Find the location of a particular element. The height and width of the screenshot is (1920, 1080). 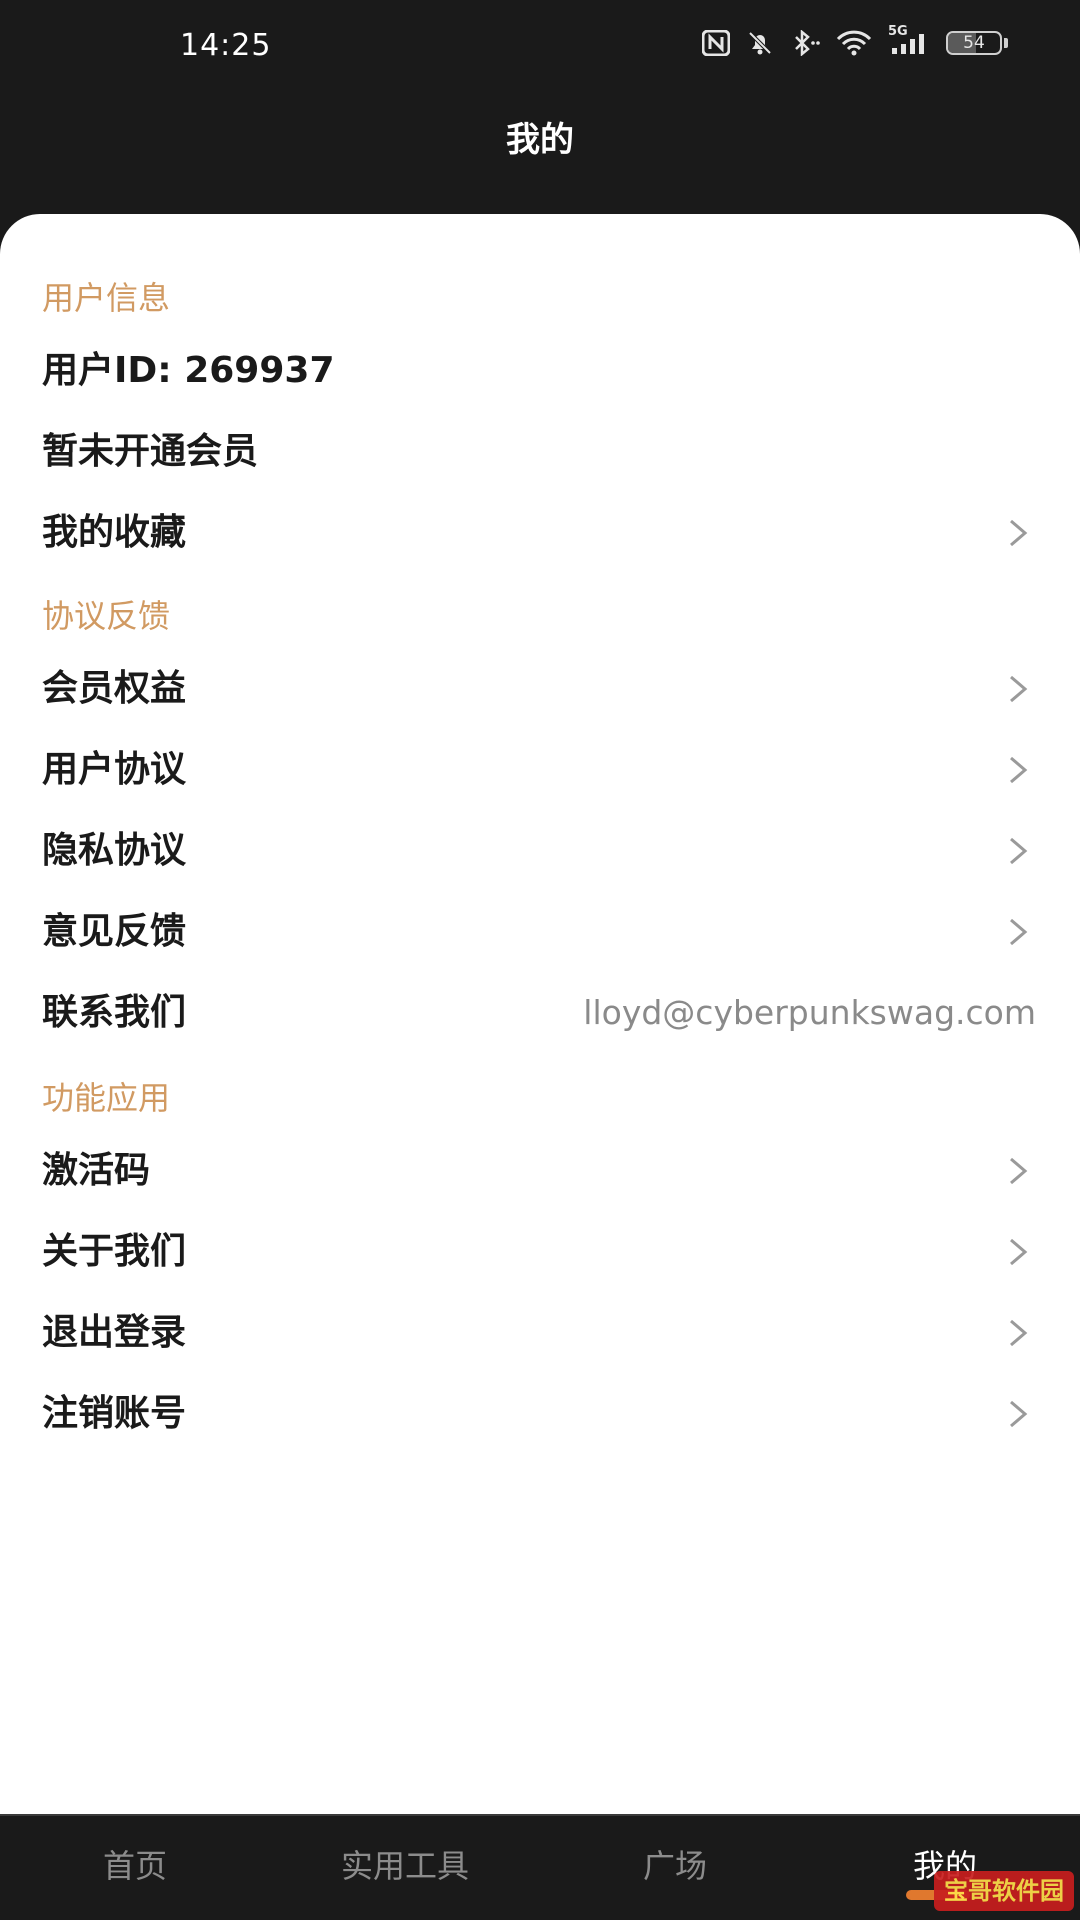

contact-us-row: 联系我们 lloyd@cyberpunkswag.com is located at coordinates (540, 1013).